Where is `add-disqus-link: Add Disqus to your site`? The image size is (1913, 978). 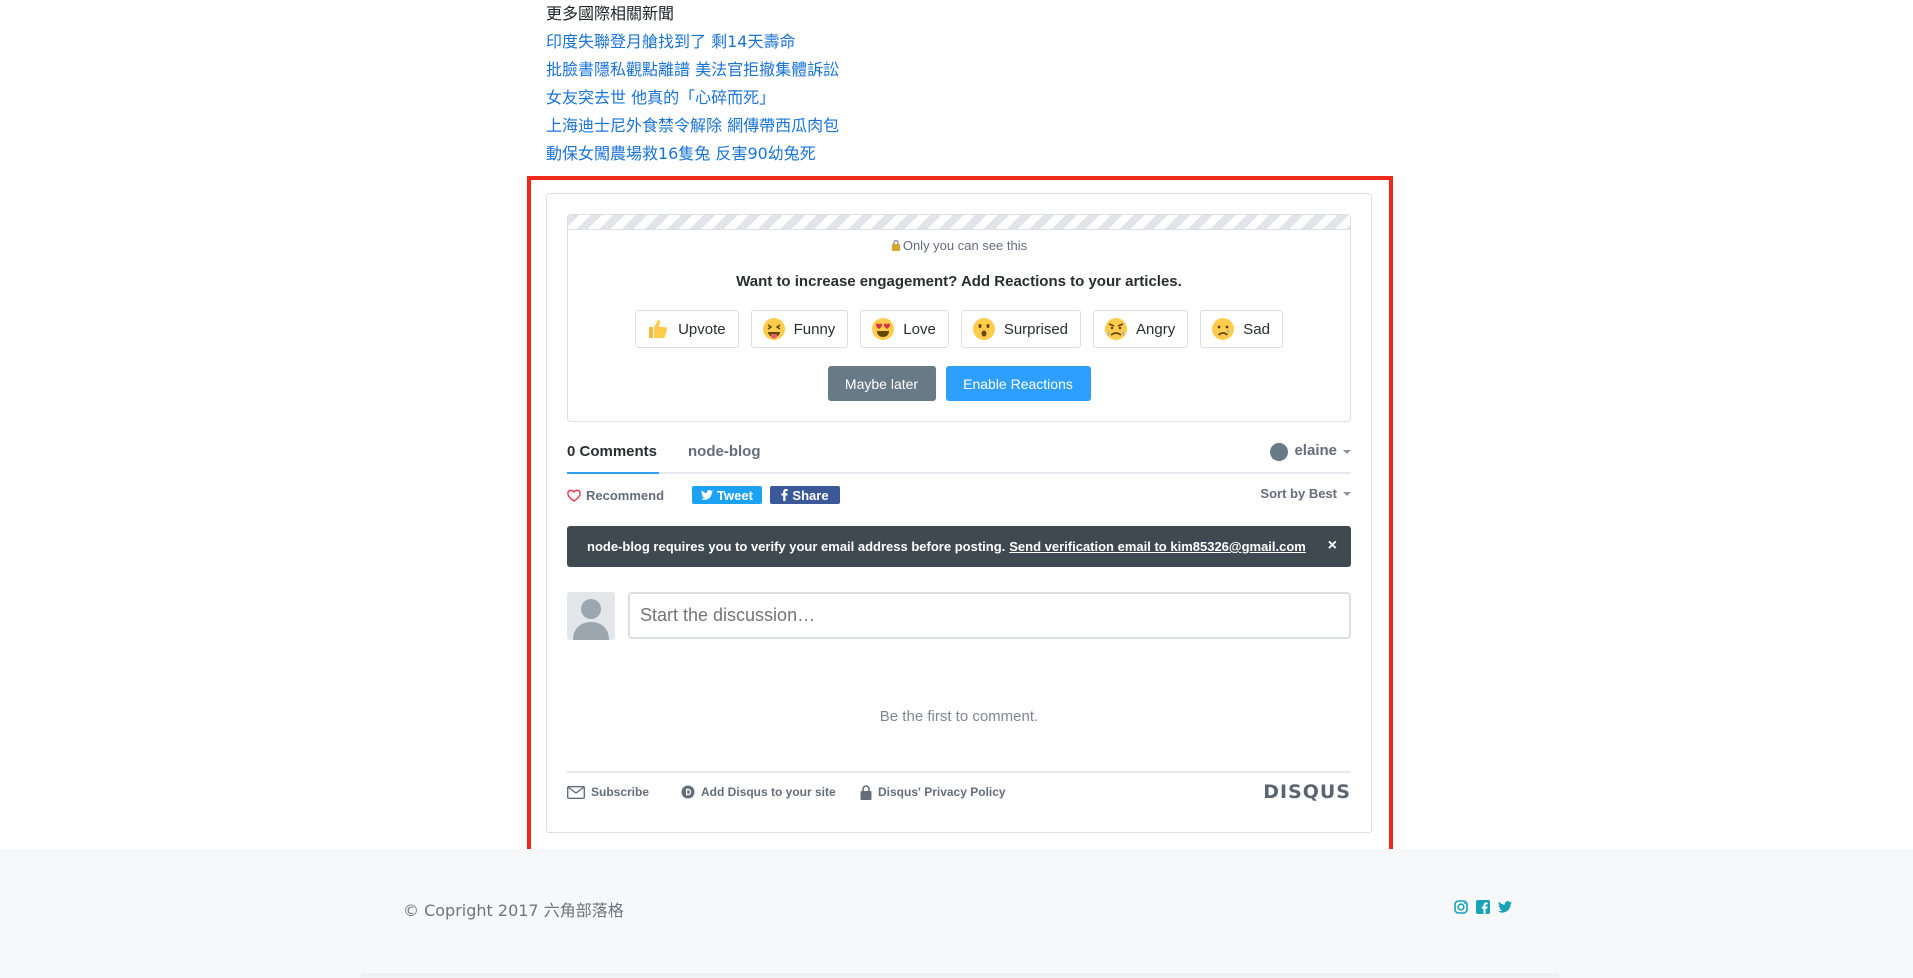 add-disqus-link: Add Disqus to your site is located at coordinates (758, 792).